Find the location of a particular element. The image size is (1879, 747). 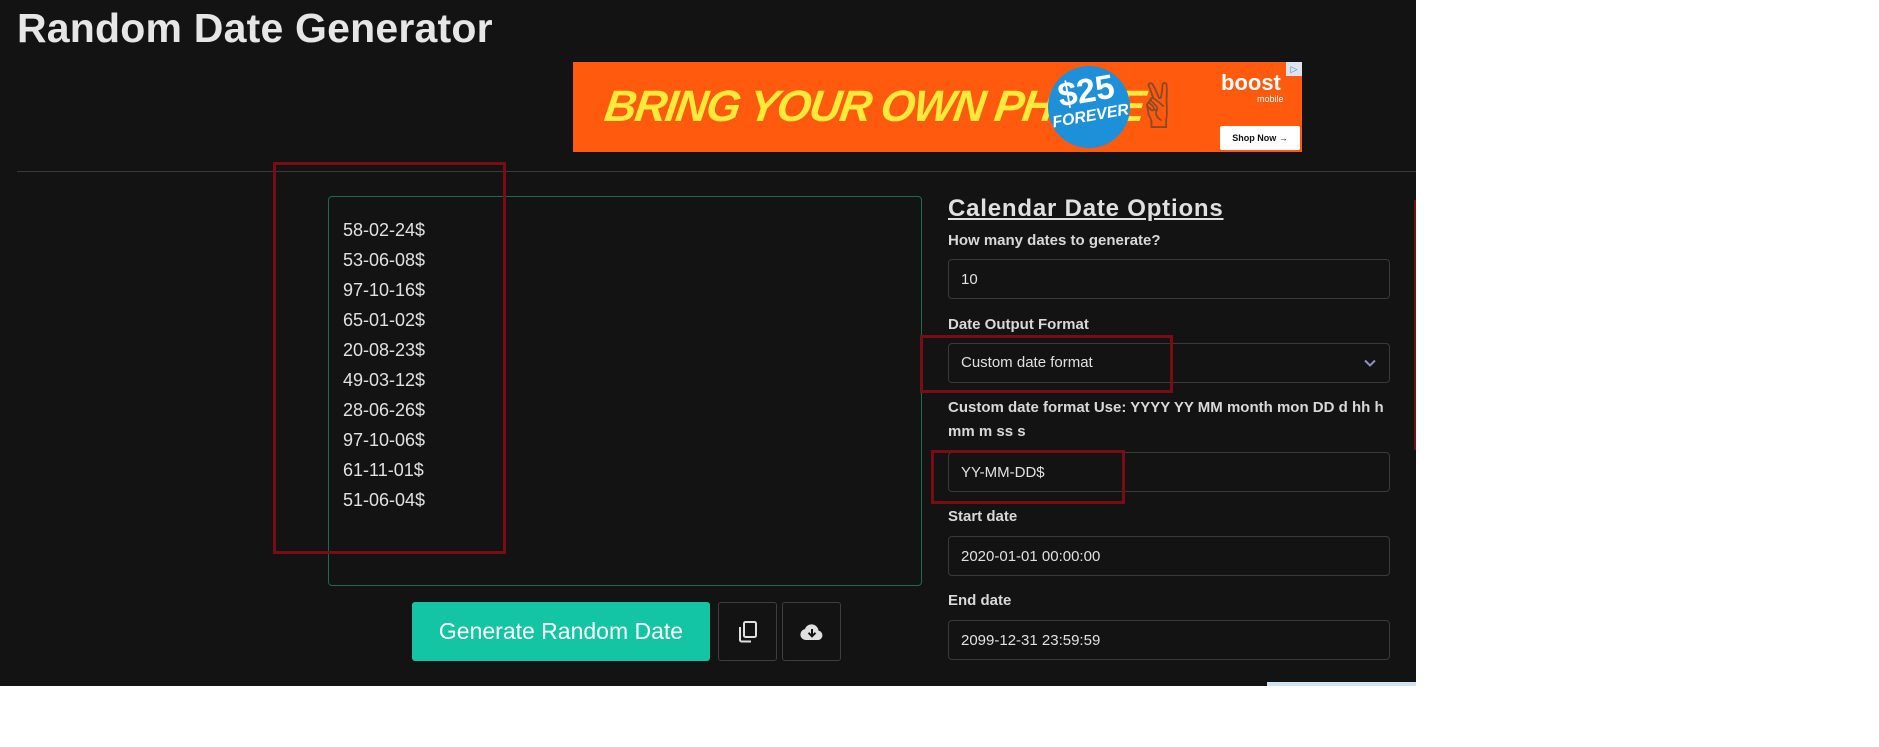

copy-button is located at coordinates (747, 631).